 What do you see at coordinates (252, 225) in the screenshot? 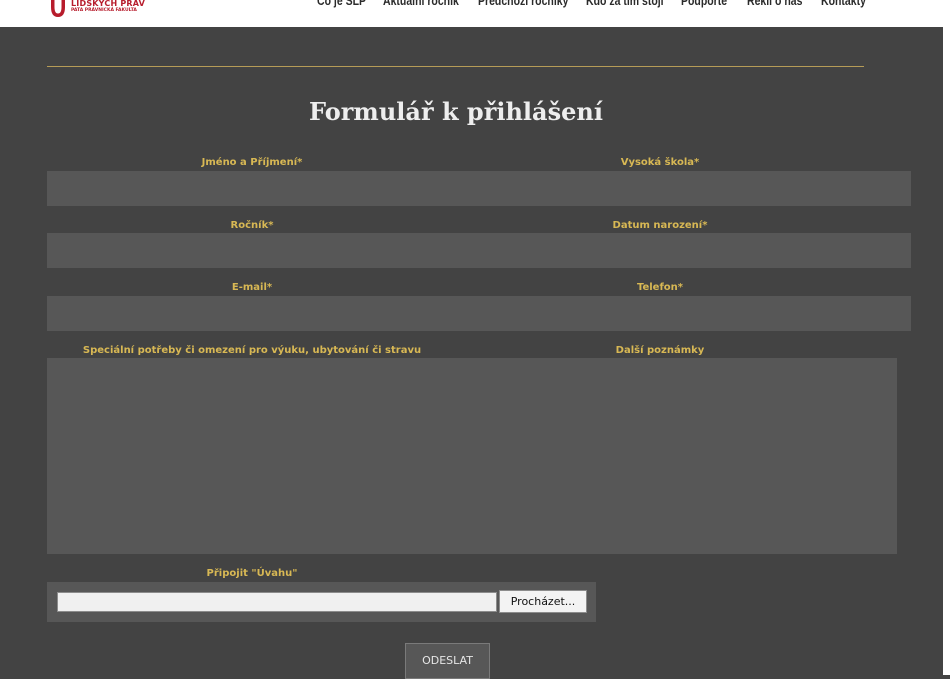
I see `year-label: Ročník*` at bounding box center [252, 225].